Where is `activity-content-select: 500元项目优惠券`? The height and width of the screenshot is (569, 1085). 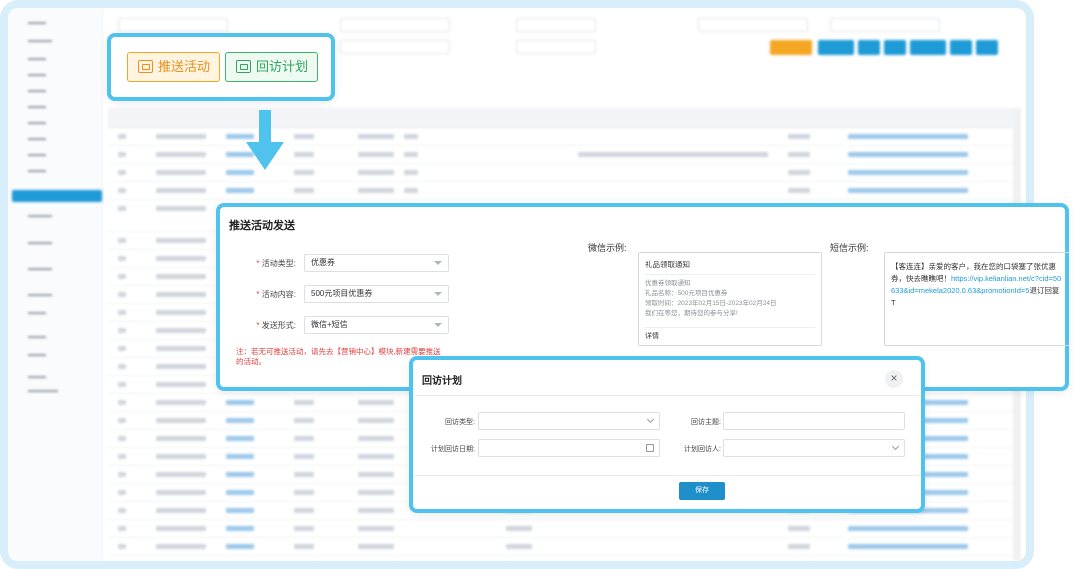 activity-content-select: 500元项目优惠券 is located at coordinates (376, 294).